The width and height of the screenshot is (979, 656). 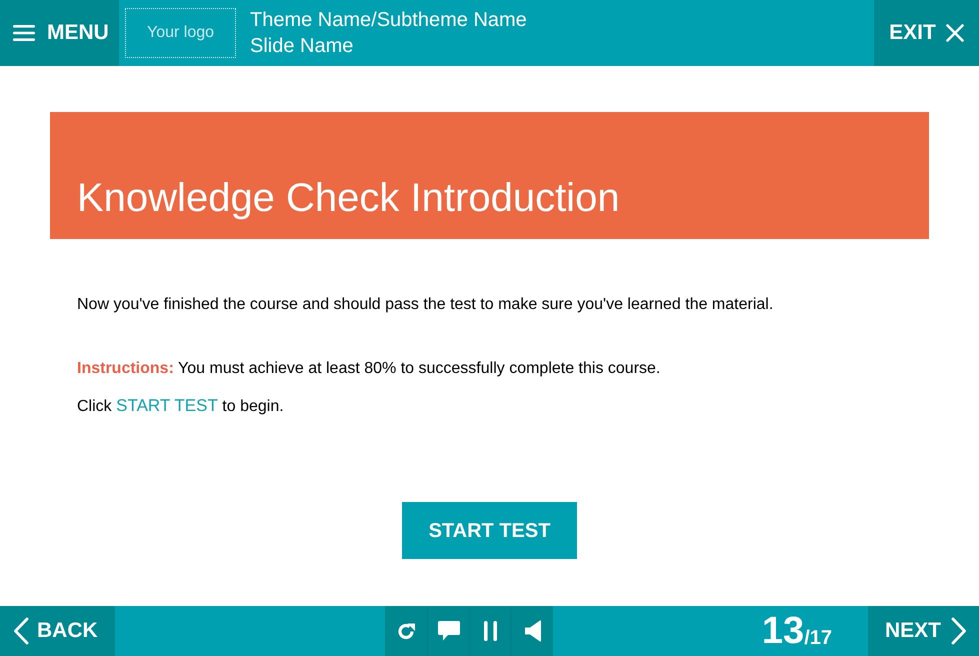 I want to click on chevron-left-icon, so click(x=21, y=631).